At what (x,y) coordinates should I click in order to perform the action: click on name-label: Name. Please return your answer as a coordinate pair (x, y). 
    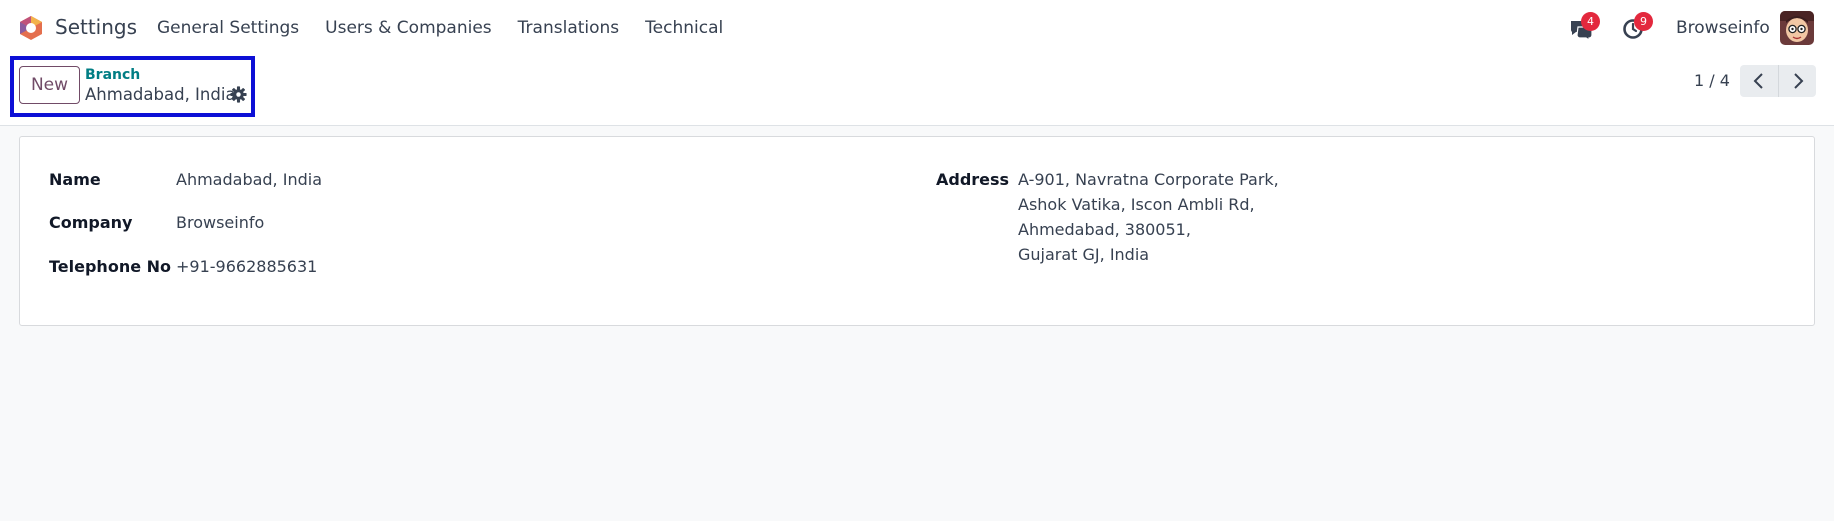
    Looking at the image, I should click on (75, 179).